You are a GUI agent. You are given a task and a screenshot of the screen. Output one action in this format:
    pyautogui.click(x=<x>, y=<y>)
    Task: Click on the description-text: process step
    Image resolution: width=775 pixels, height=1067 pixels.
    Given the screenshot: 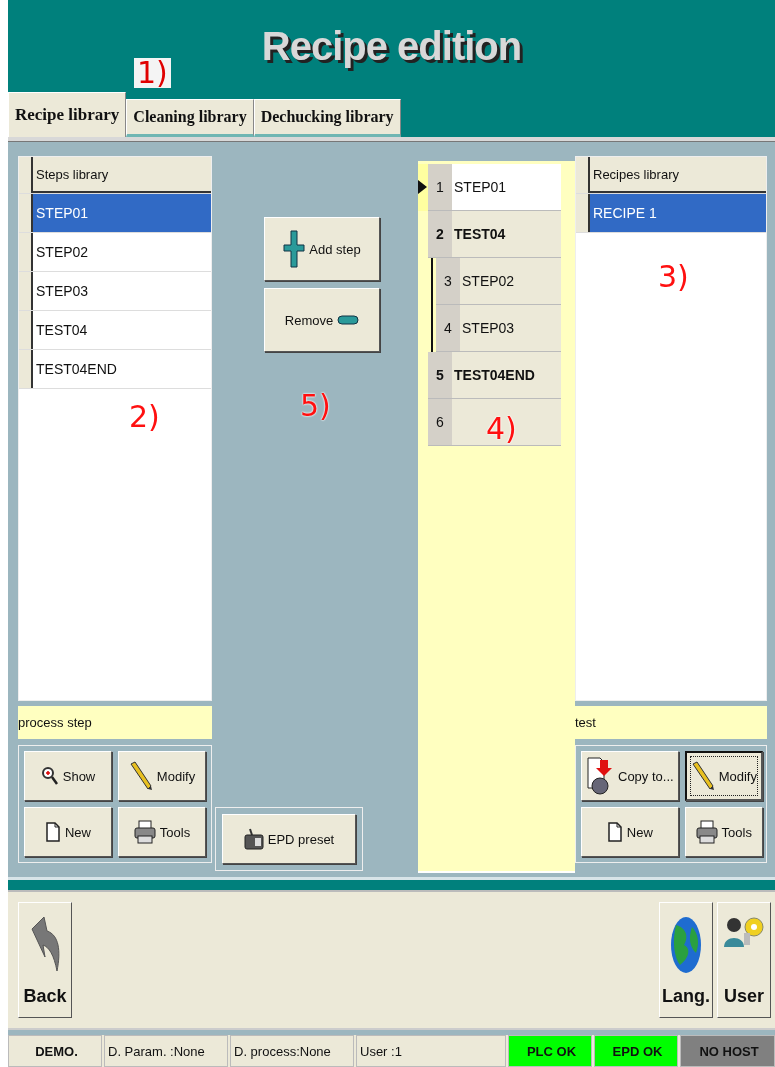 What is the action you would take?
    pyautogui.click(x=115, y=722)
    